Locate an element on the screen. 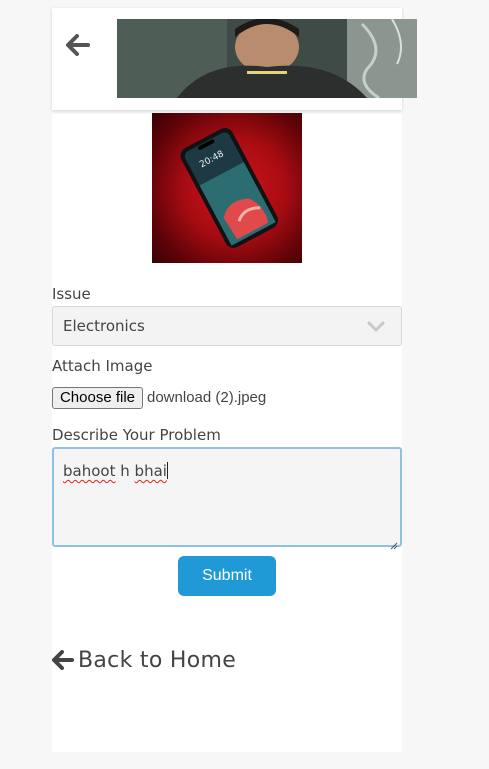 The height and width of the screenshot is (769, 489). description-word: bhai is located at coordinates (150, 471).